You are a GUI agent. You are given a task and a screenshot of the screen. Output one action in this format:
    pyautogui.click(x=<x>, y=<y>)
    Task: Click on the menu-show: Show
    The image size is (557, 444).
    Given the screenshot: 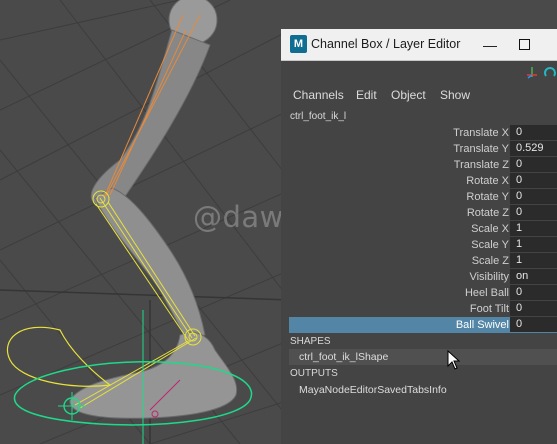 What is the action you would take?
    pyautogui.click(x=455, y=95)
    